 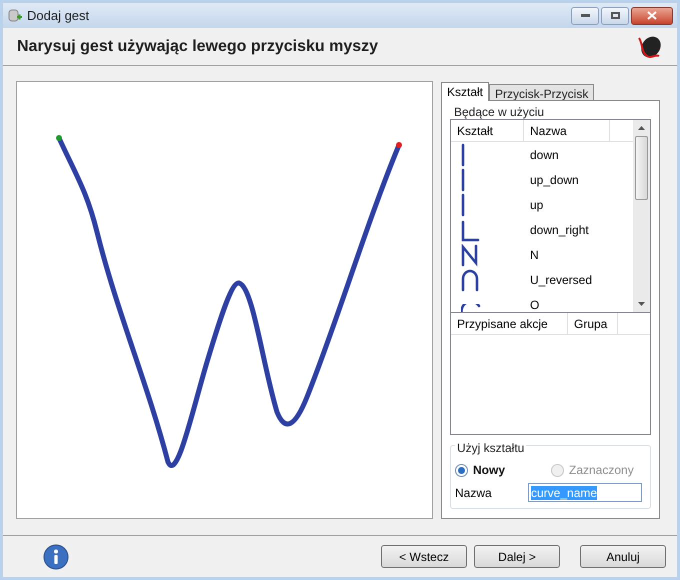 What do you see at coordinates (601, 470) in the screenshot?
I see `radio-label: Zaznaczony` at bounding box center [601, 470].